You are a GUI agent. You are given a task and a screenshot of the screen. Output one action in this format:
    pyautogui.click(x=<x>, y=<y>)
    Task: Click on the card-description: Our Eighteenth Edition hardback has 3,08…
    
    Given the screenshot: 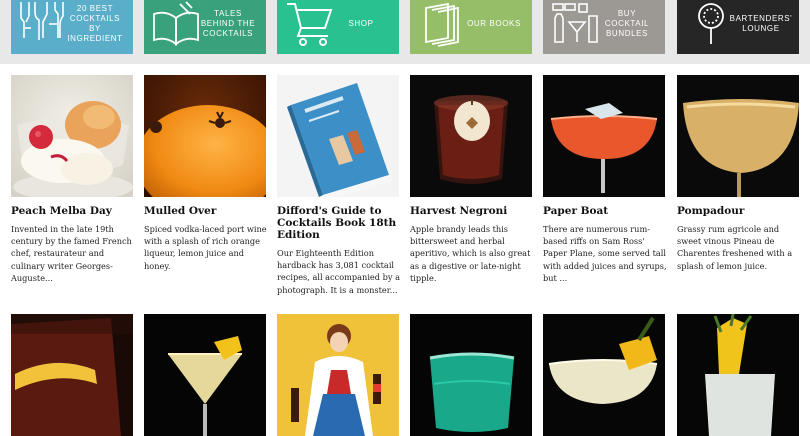 What is the action you would take?
    pyautogui.click(x=338, y=271)
    